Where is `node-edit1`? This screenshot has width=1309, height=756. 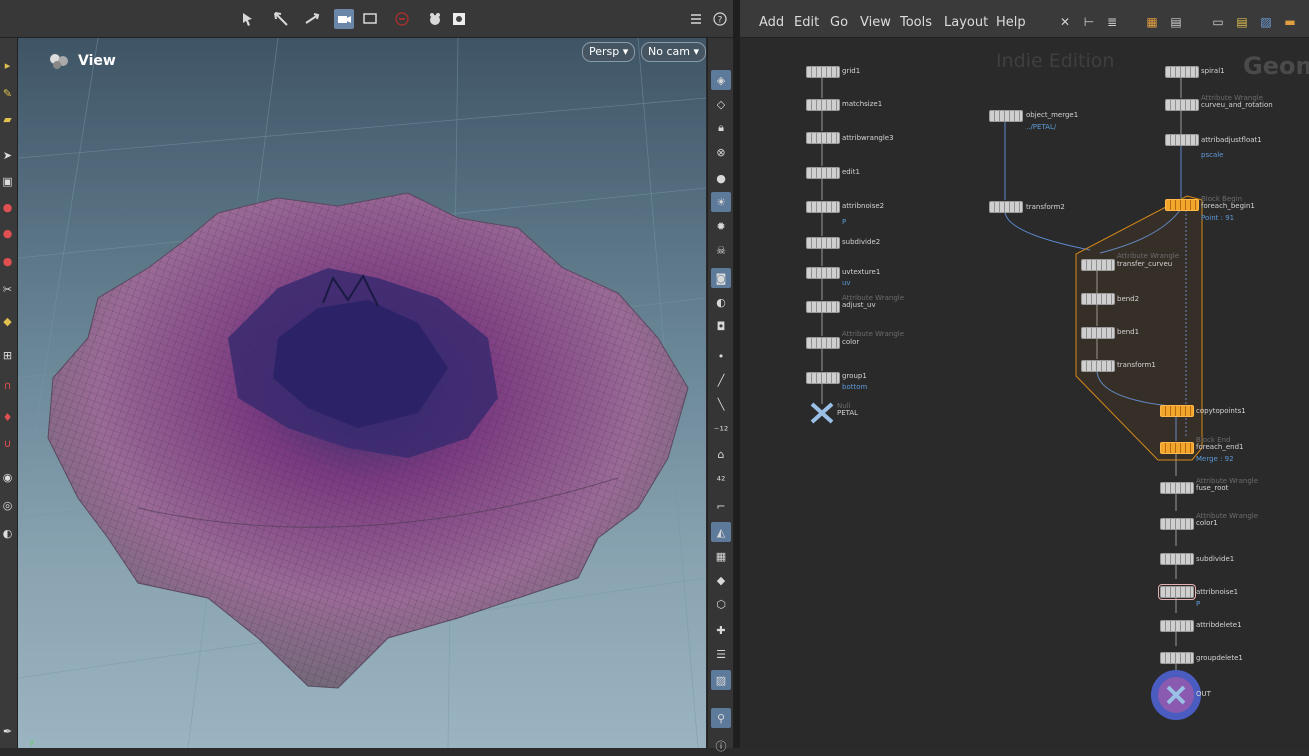 node-edit1 is located at coordinates (823, 173).